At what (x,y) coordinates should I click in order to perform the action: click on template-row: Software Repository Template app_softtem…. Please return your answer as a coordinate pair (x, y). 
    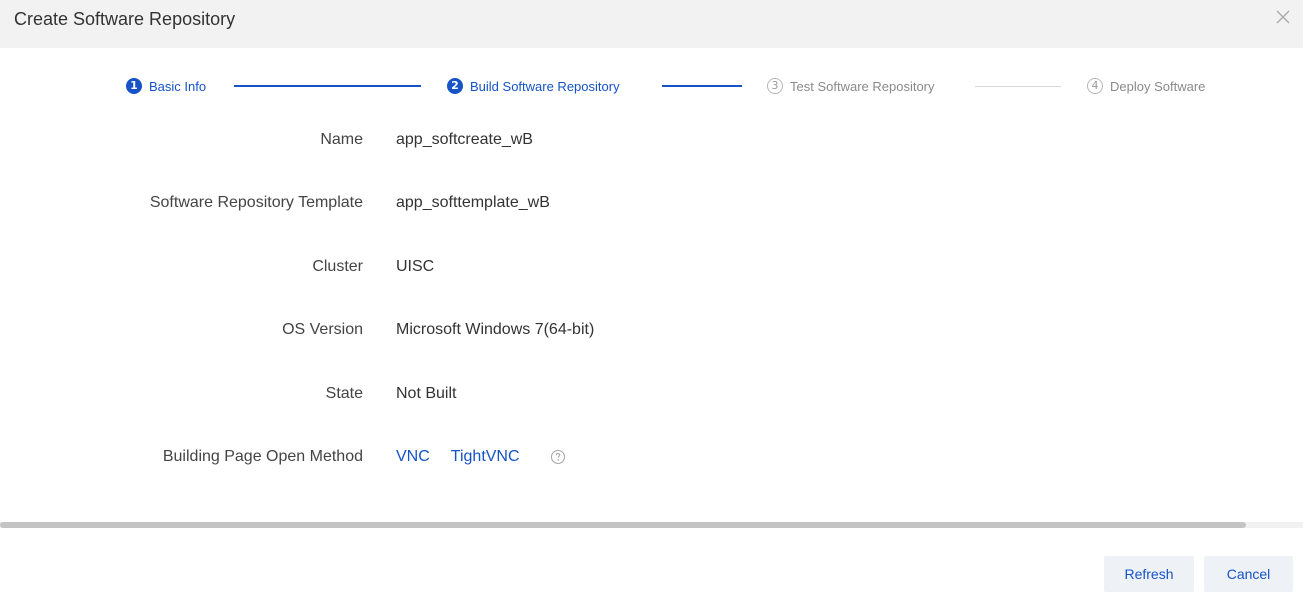
    Looking at the image, I should click on (651, 203).